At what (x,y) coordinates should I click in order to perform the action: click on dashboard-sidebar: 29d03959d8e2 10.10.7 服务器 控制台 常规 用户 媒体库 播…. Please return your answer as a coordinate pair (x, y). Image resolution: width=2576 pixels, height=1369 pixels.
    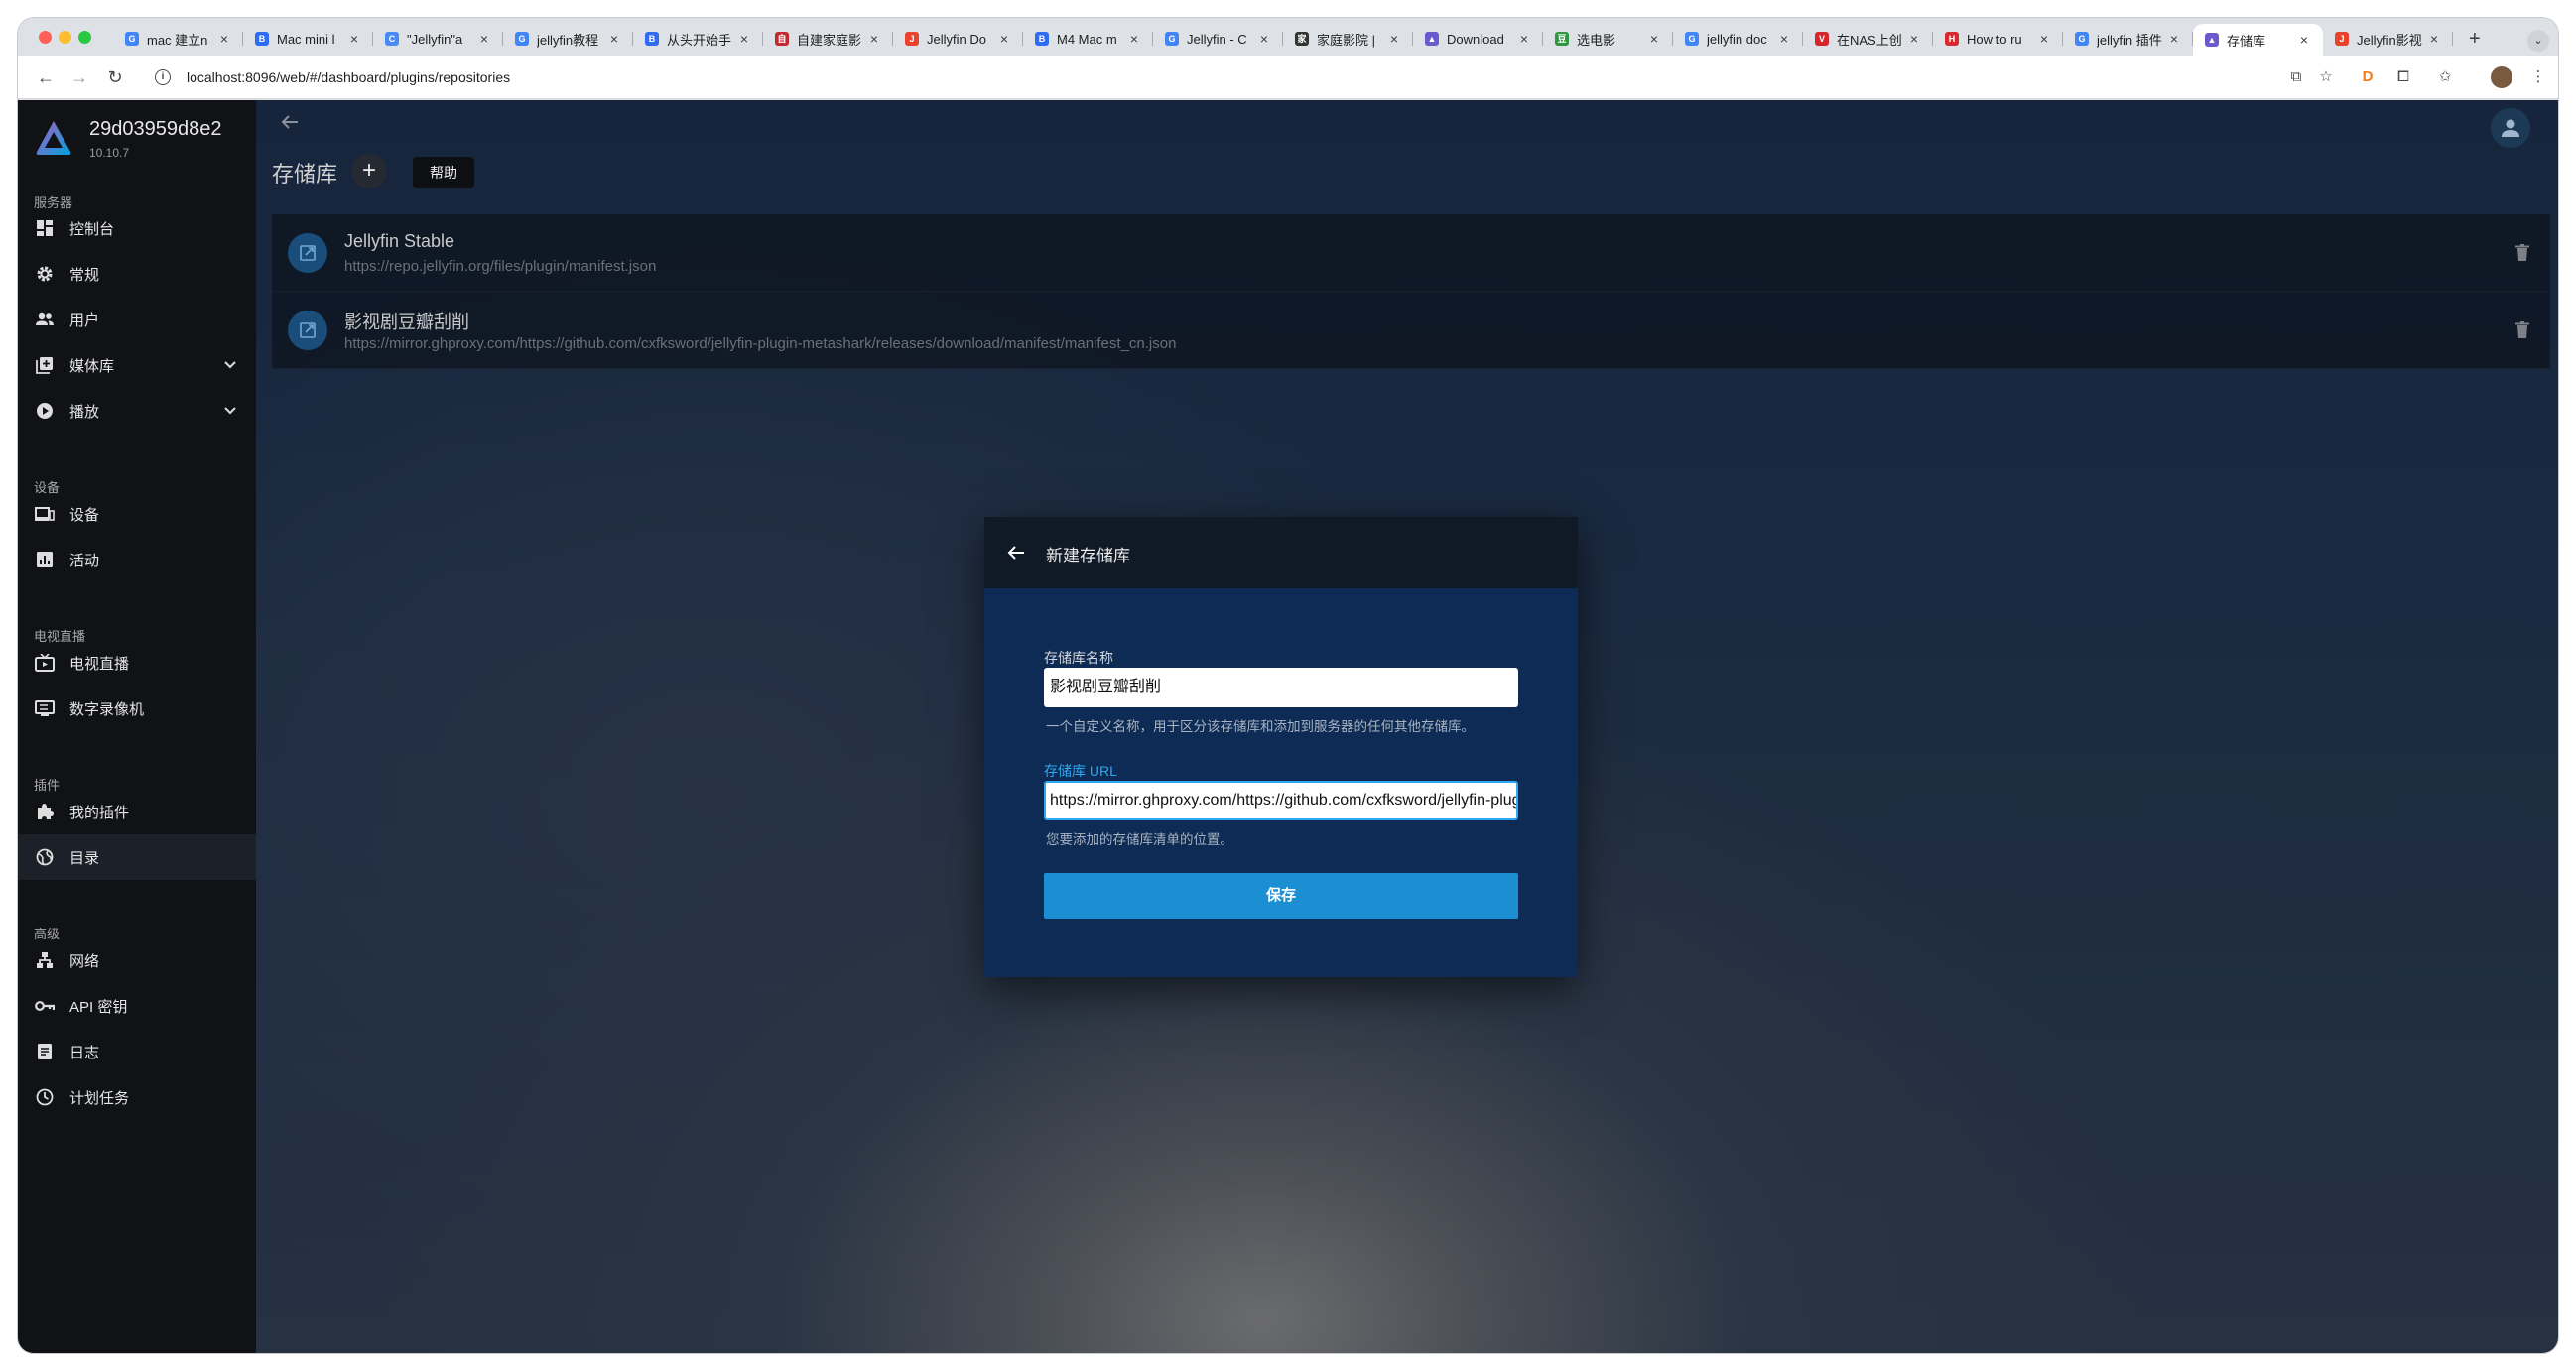
    Looking at the image, I should click on (137, 726).